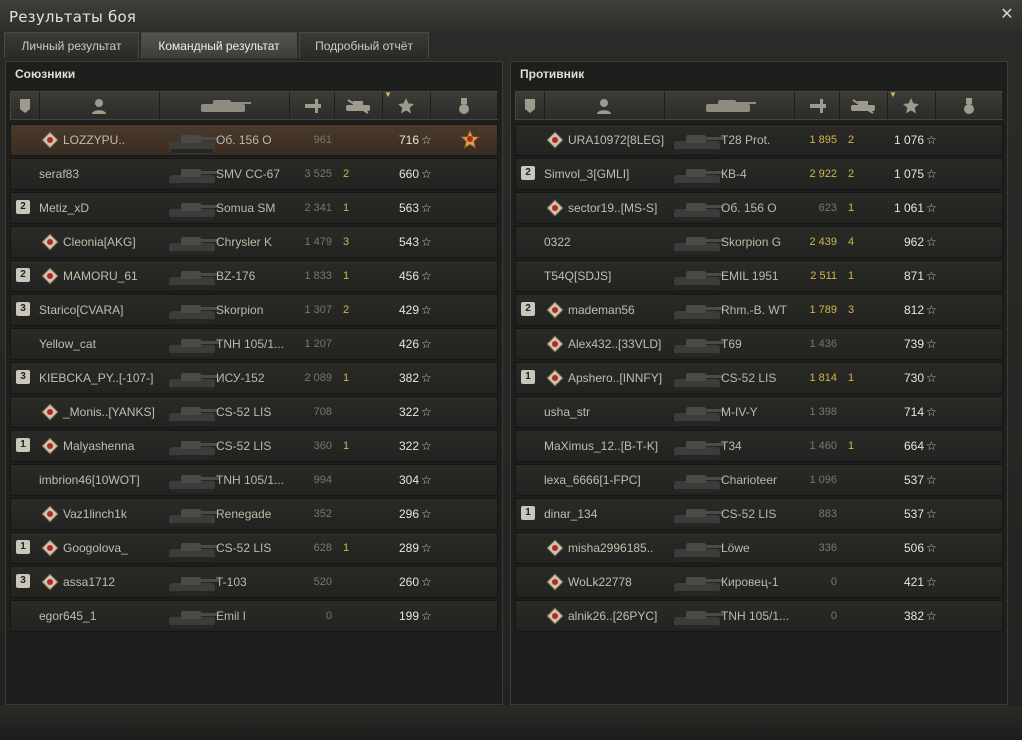 The height and width of the screenshot is (740, 1022). Describe the element at coordinates (863, 105) in the screenshot. I see `enemies-header-frags-column` at that location.